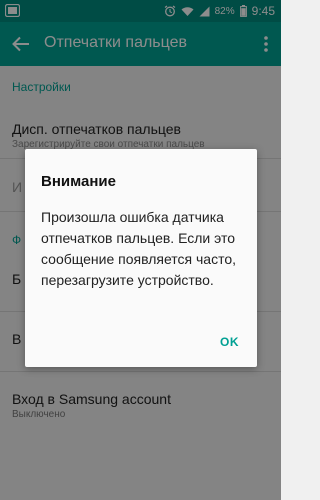 This screenshot has height=500, width=320. What do you see at coordinates (229, 342) in the screenshot?
I see `ok-button: OK` at bounding box center [229, 342].